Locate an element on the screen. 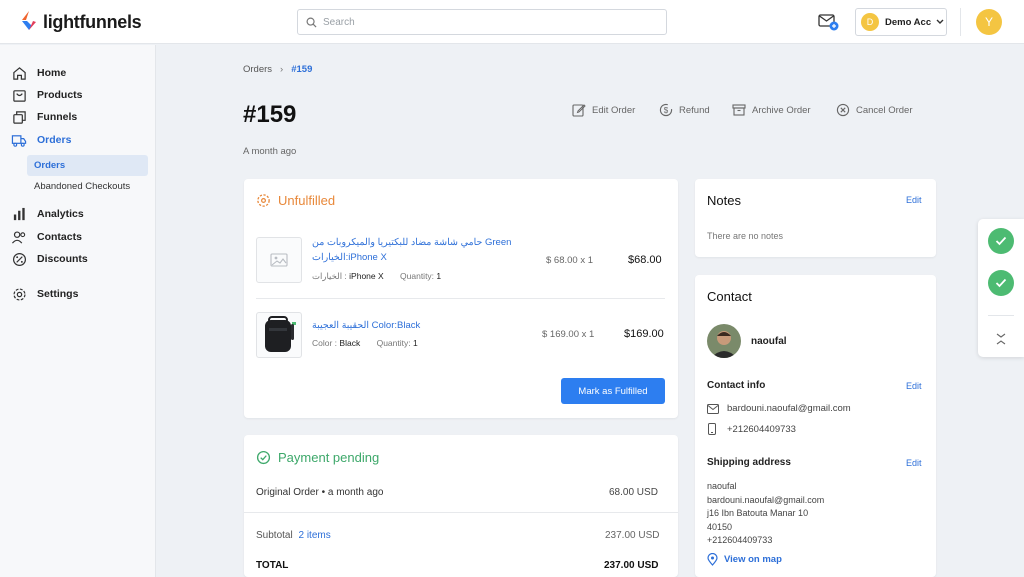  funnel-icon is located at coordinates (19, 117).